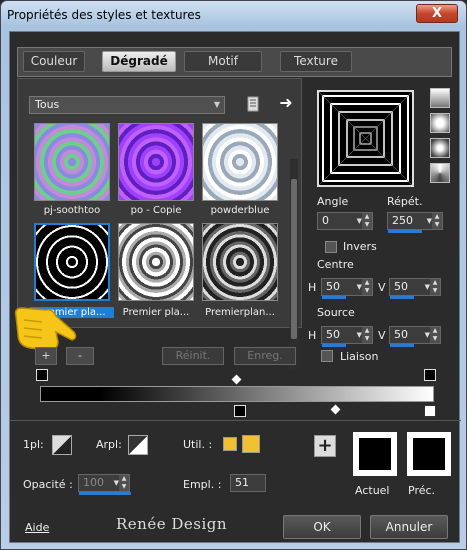  What do you see at coordinates (156, 210) in the screenshot?
I see `thumbnail-label: po - Copie` at bounding box center [156, 210].